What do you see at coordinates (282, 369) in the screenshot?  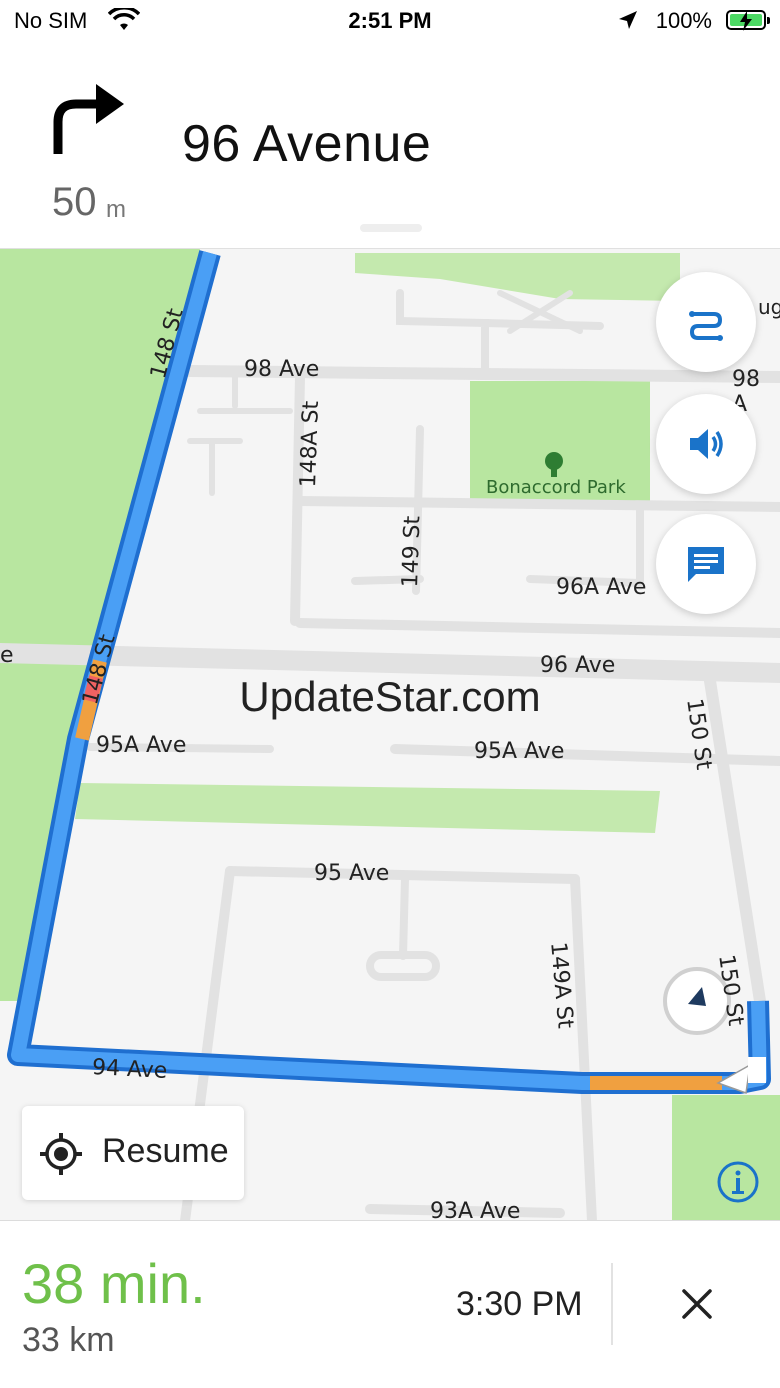 I see `label-98-ave: 98 Ave` at bounding box center [282, 369].